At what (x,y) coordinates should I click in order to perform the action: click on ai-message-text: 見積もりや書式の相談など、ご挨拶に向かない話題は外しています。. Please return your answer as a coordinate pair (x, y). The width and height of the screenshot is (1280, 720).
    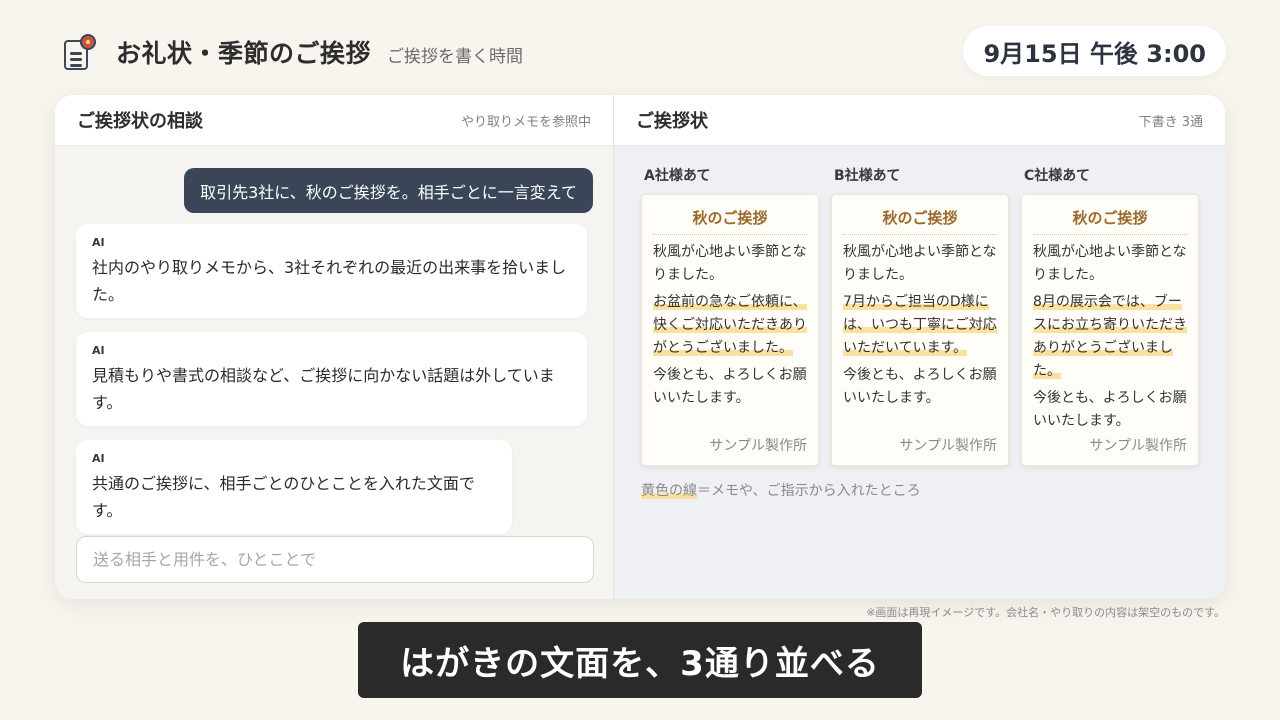
    Looking at the image, I should click on (323, 389).